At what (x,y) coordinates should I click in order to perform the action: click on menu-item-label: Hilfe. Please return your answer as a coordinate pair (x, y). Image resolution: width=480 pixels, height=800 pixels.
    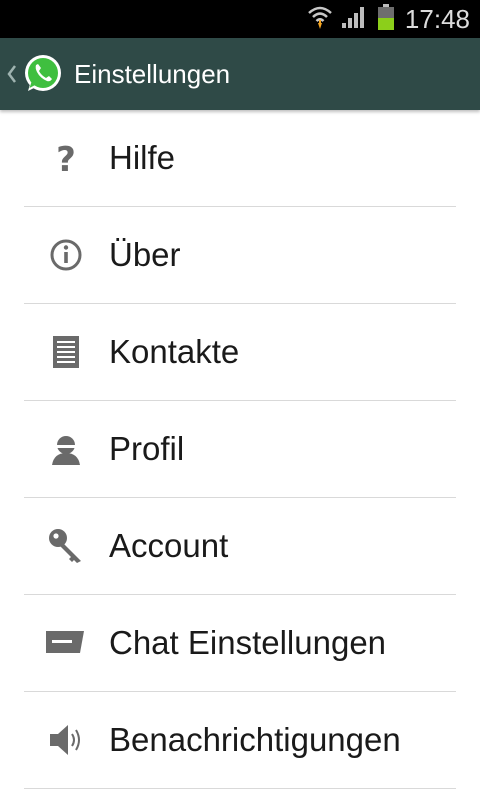
    Looking at the image, I should click on (142, 157).